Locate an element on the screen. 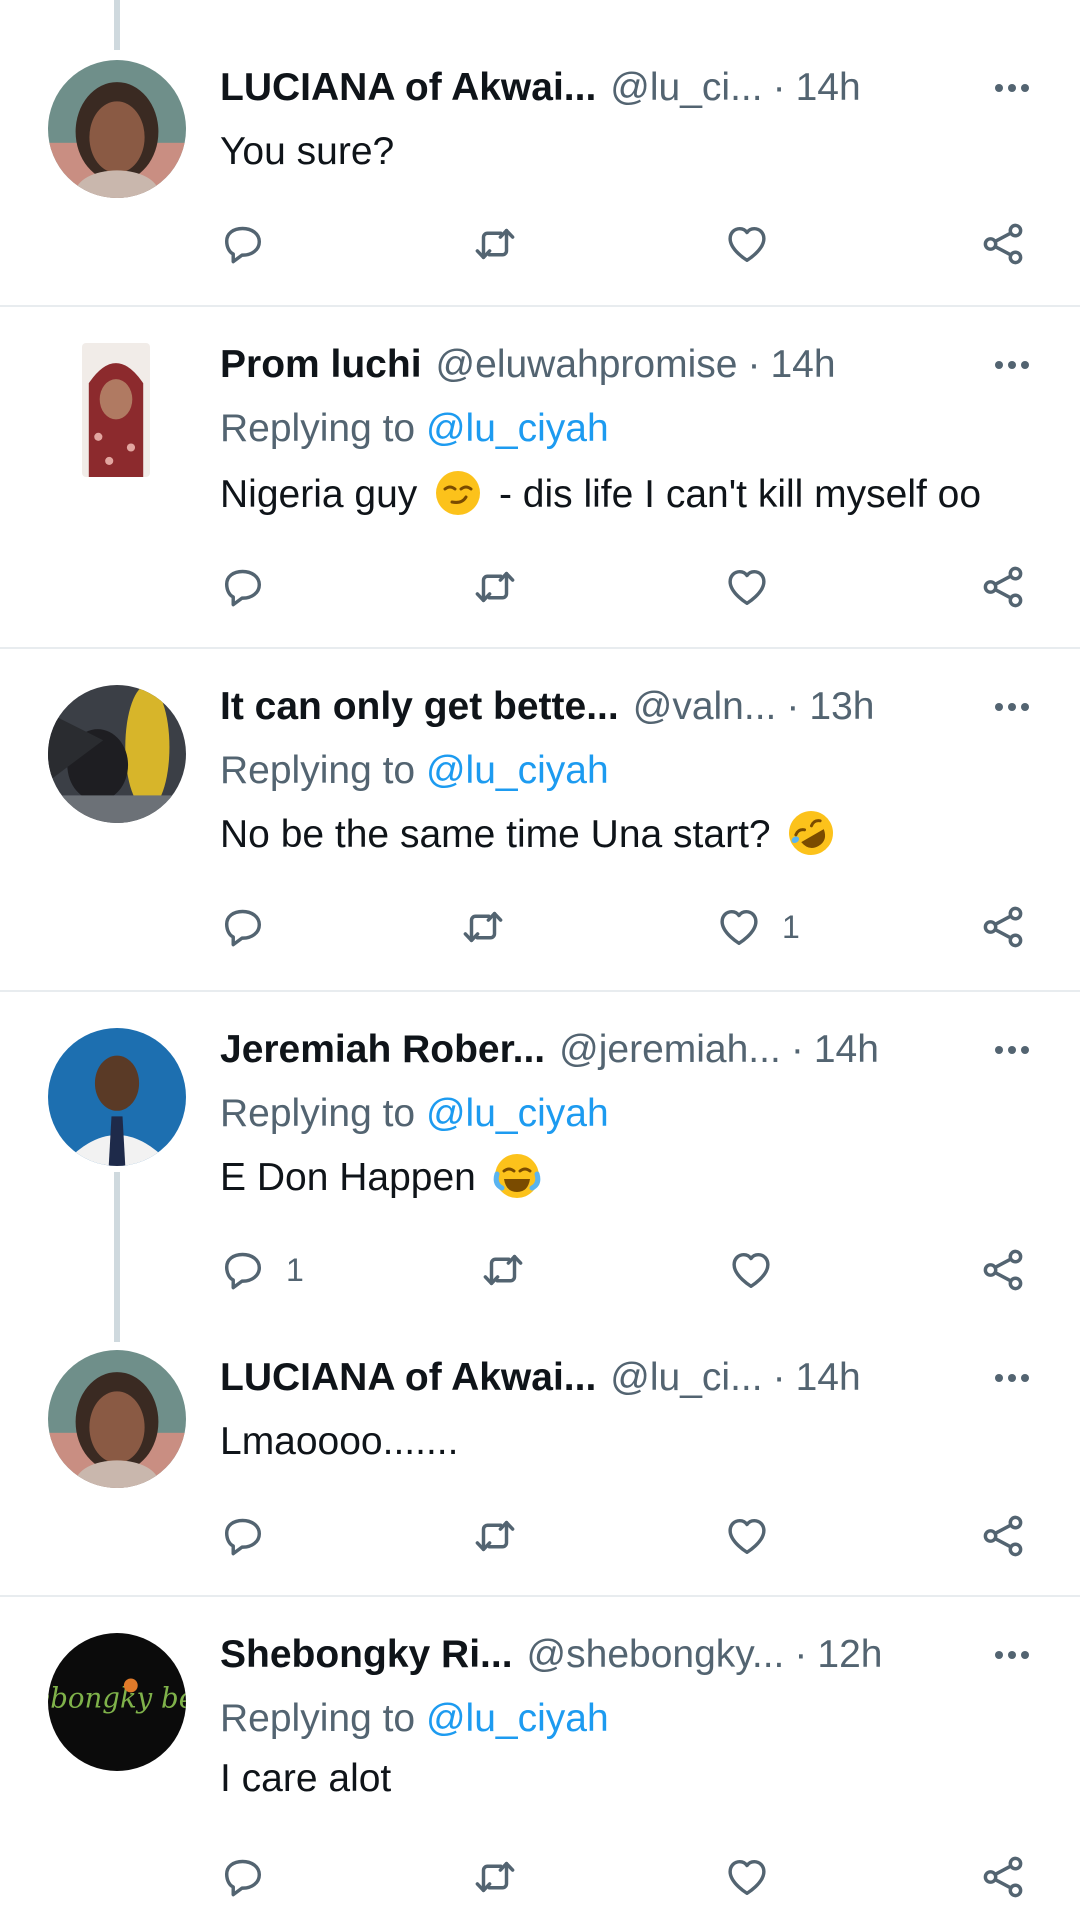 Image resolution: width=1080 pixels, height=1905 pixels. avatar: Shebongky beats is located at coordinates (117, 1702).